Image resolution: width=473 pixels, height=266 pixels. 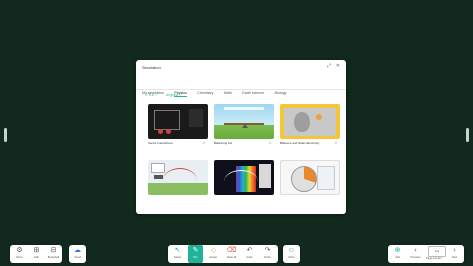 I want to click on eraser-icon: ◇, so click(x=213, y=250).